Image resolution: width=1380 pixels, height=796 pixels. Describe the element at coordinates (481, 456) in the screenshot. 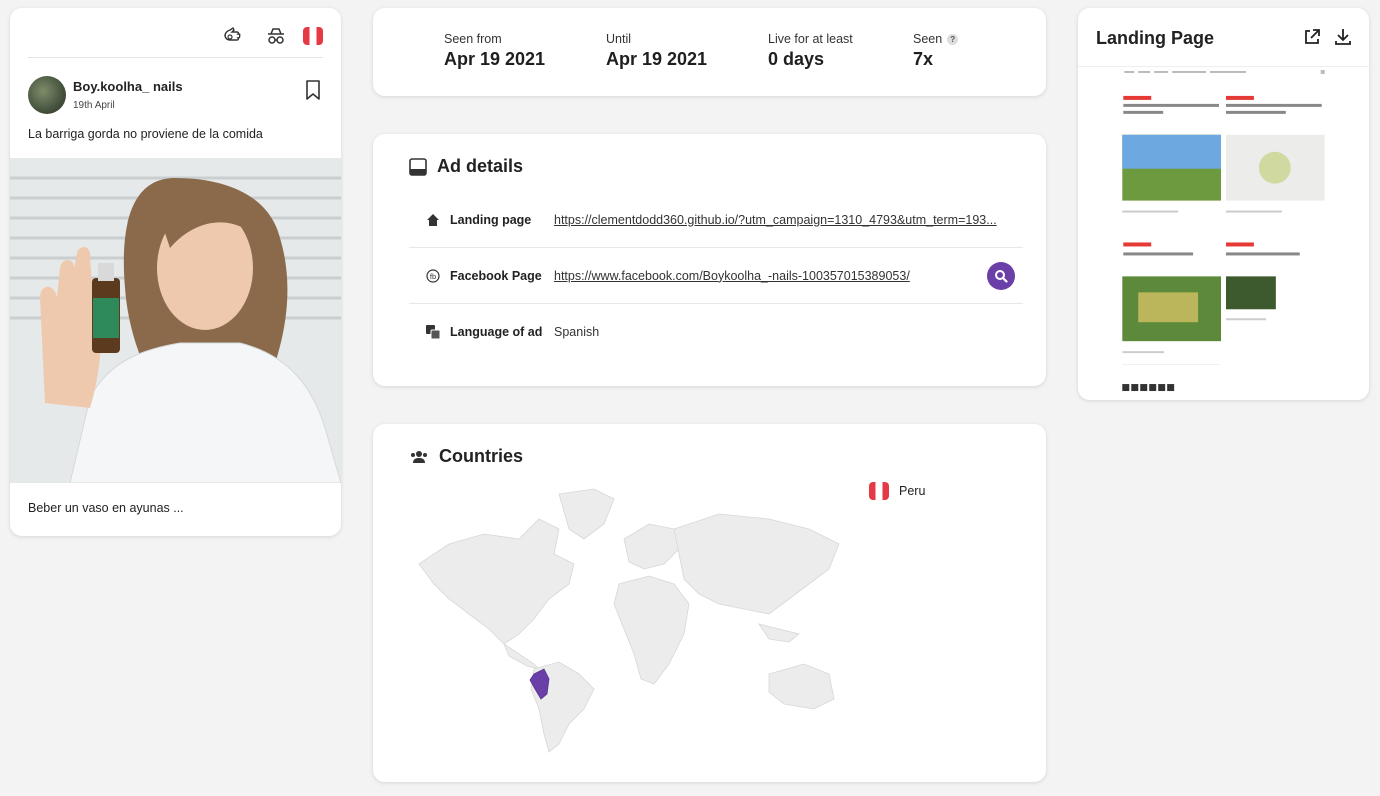

I see `section-title-text: Countries` at that location.